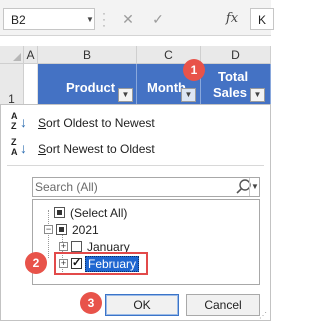  What do you see at coordinates (19, 147) in the screenshot?
I see `sort-descending-icon: Z A ↓` at bounding box center [19, 147].